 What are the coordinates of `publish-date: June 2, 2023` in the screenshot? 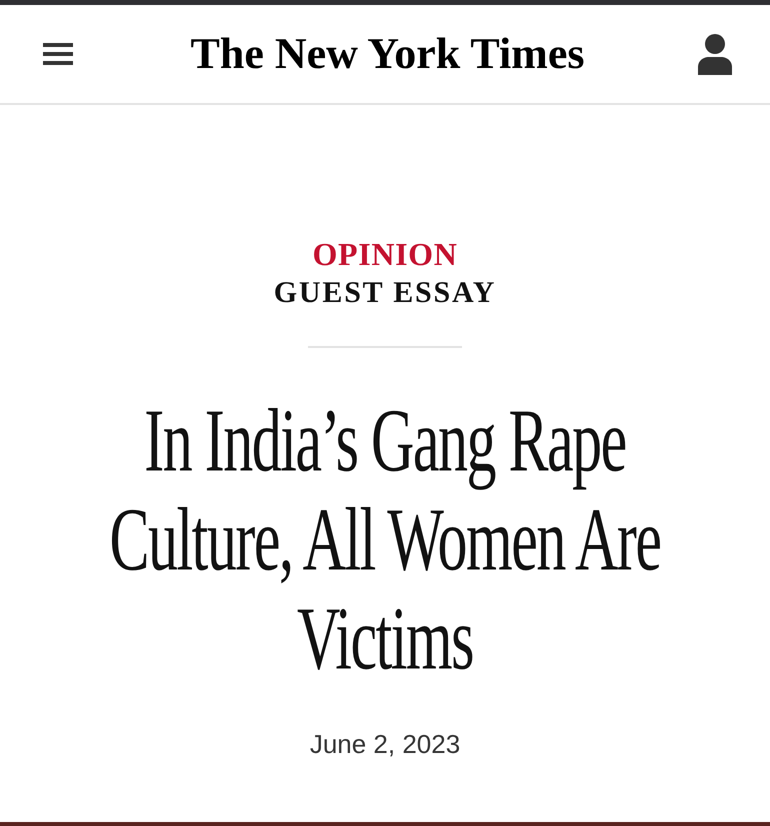 It's located at (385, 744).